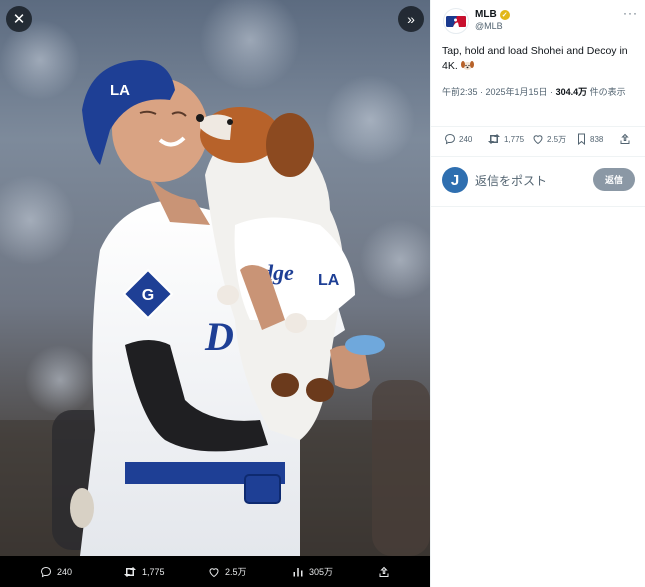  I want to click on close-icon: ✕, so click(19, 19).